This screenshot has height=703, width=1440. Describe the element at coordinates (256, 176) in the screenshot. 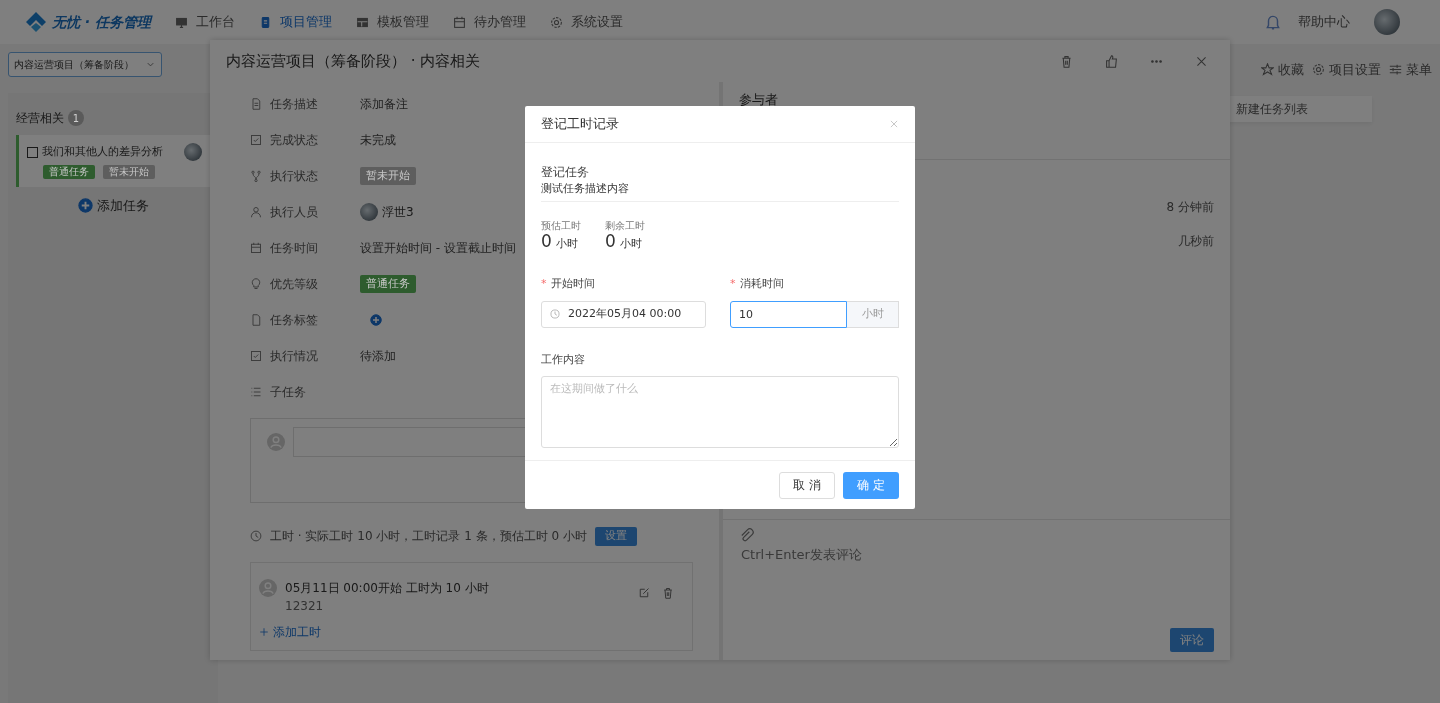

I see `branch-icon` at that location.